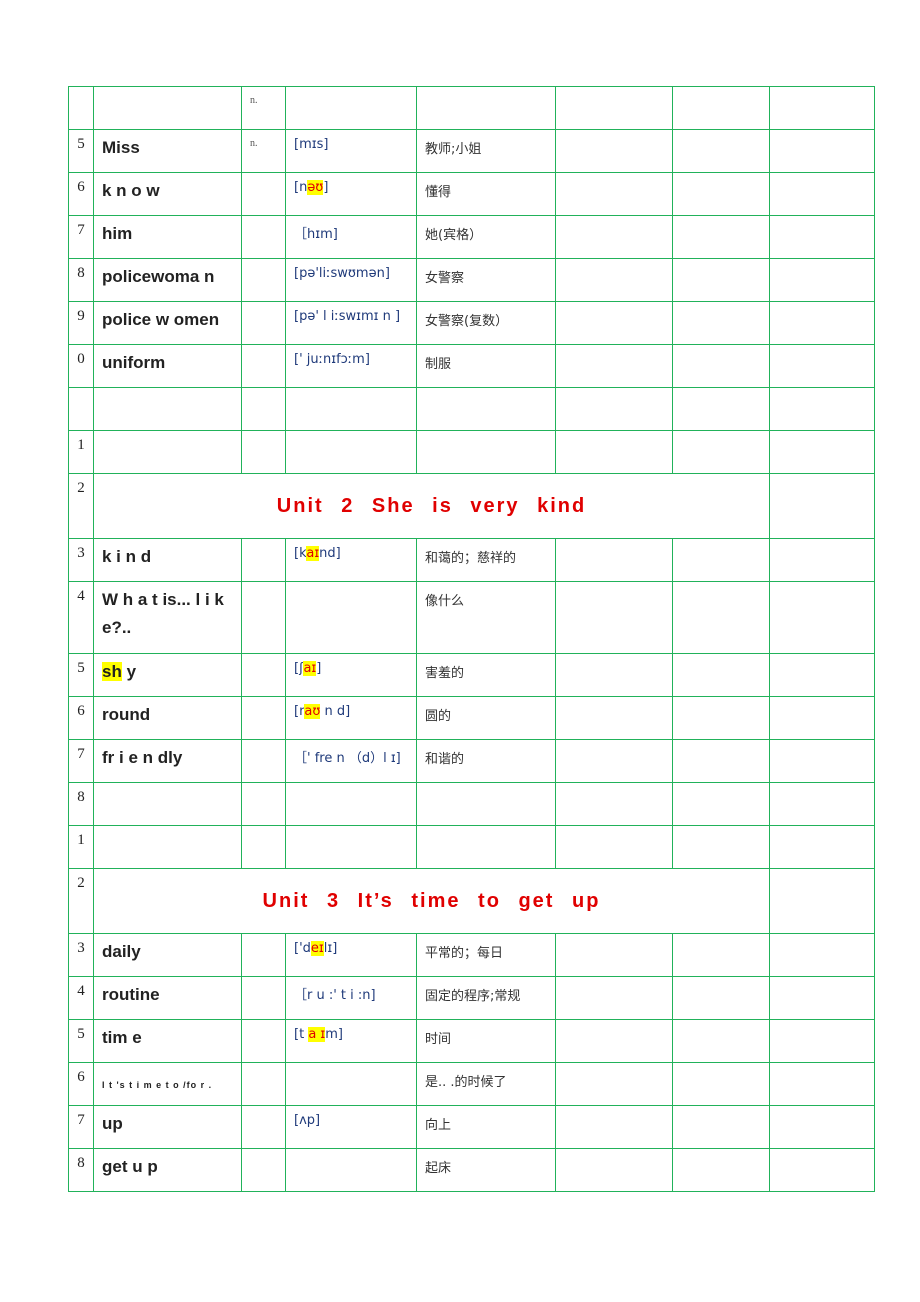 This screenshot has width=920, height=1302. I want to click on row-number: 2, so click(81, 506).